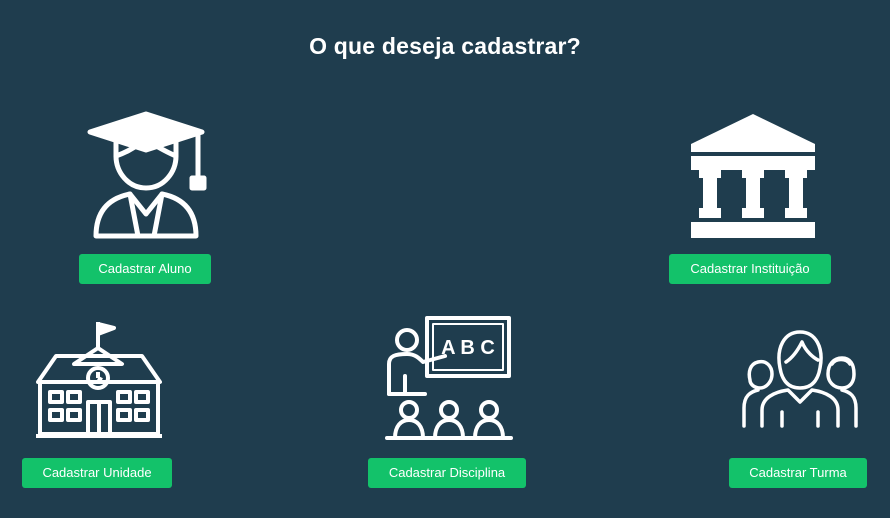 The height and width of the screenshot is (518, 890). I want to click on cadastrar-unidade-button: Cadastrar Unidade, so click(97, 473).